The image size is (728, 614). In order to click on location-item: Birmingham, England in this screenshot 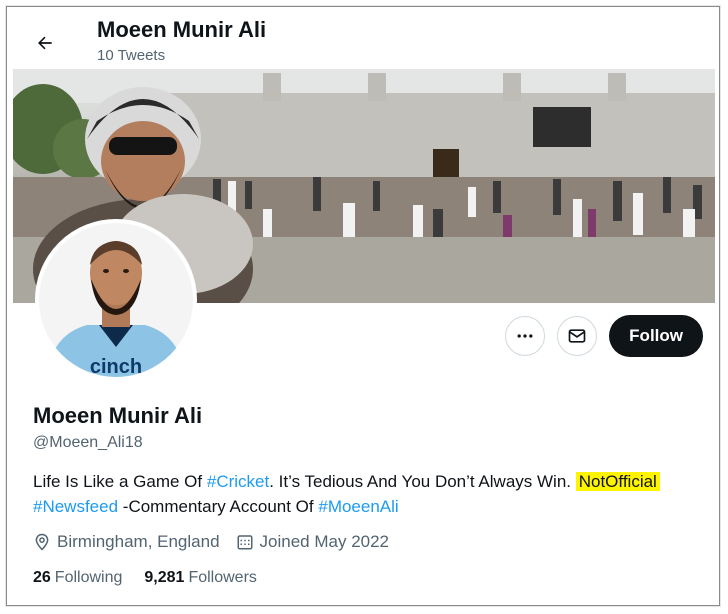, I will do `click(126, 542)`.